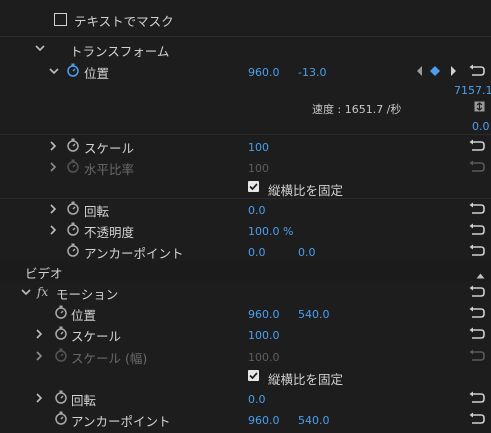  Describe the element at coordinates (257, 399) in the screenshot. I see `motion-rotation-value: 0.0` at that location.